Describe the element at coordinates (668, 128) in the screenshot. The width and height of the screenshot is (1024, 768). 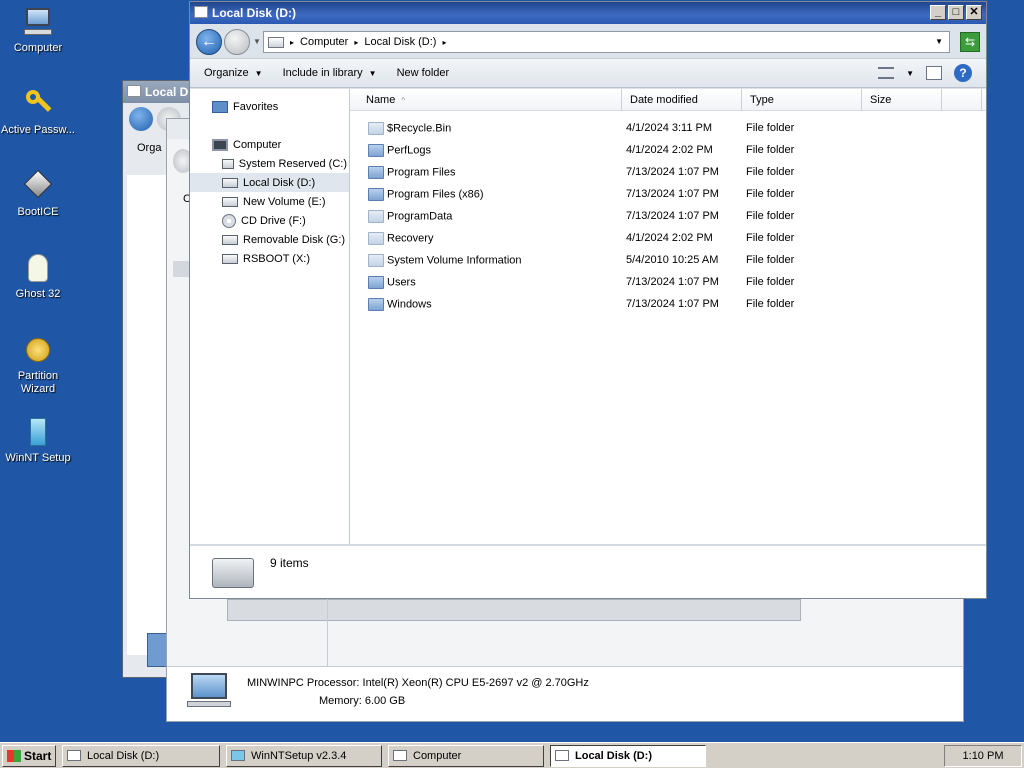
I see `table-row: $Recycle.Bin 4/1/2024 3:11 PM File folder` at that location.